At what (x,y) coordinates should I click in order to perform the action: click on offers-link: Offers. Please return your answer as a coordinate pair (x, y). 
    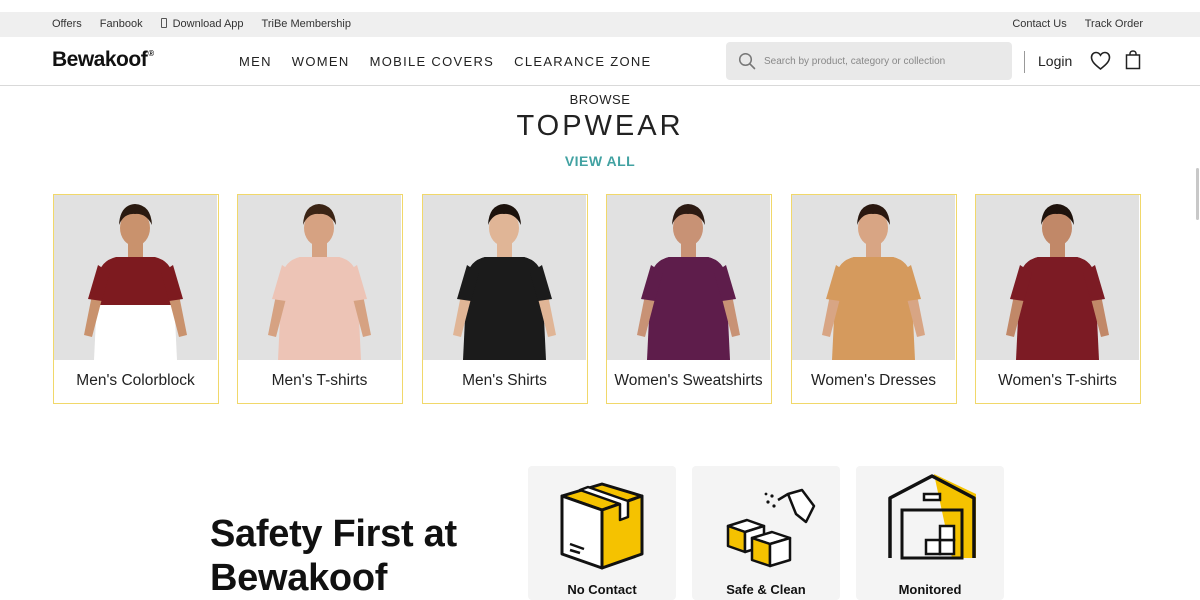
    Looking at the image, I should click on (67, 24).